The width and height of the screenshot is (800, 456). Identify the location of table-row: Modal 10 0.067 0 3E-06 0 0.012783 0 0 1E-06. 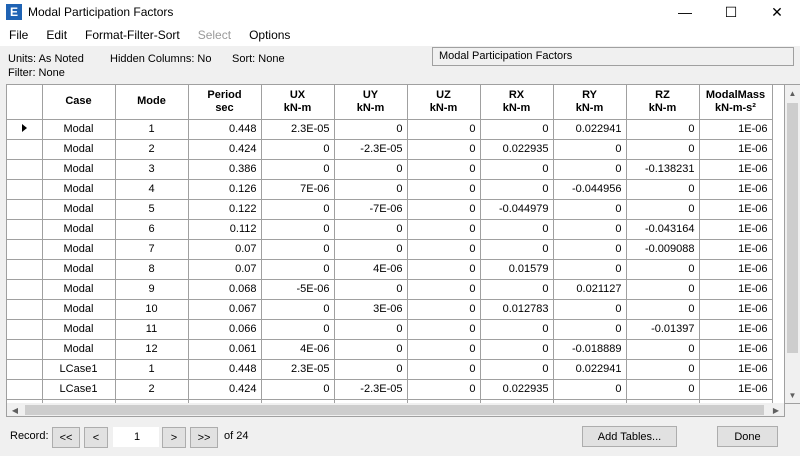
(390, 309).